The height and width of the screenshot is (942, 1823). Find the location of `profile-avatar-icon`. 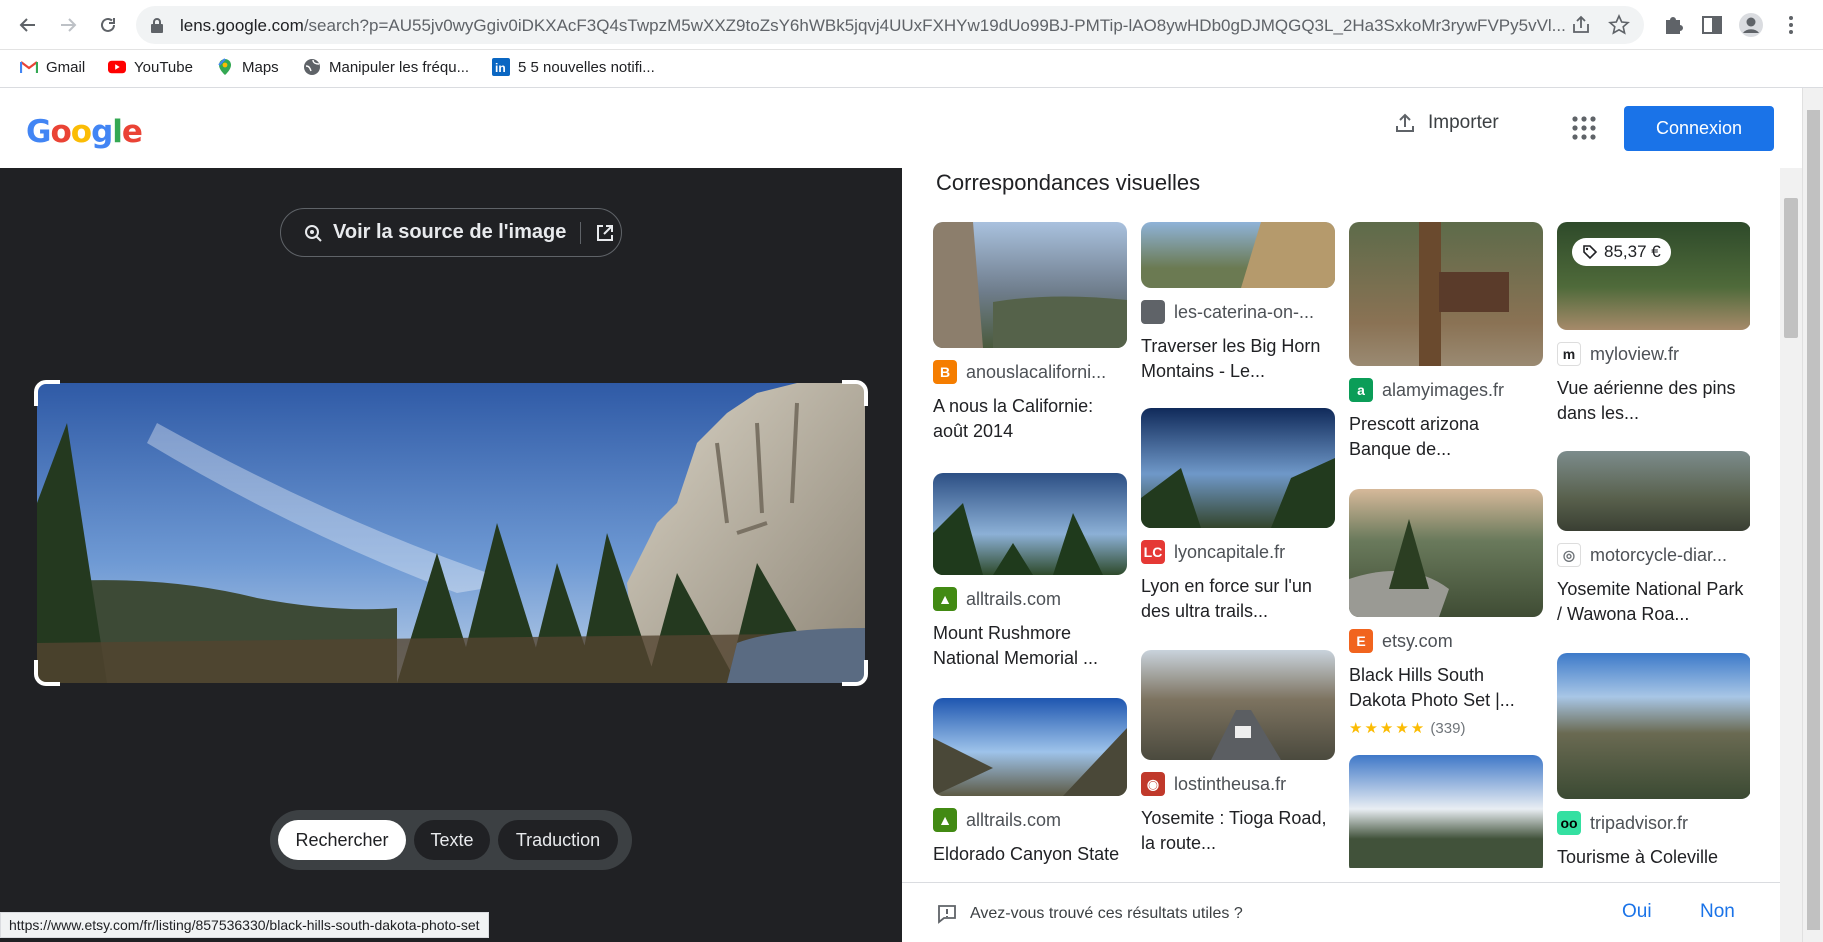

profile-avatar-icon is located at coordinates (1751, 25).